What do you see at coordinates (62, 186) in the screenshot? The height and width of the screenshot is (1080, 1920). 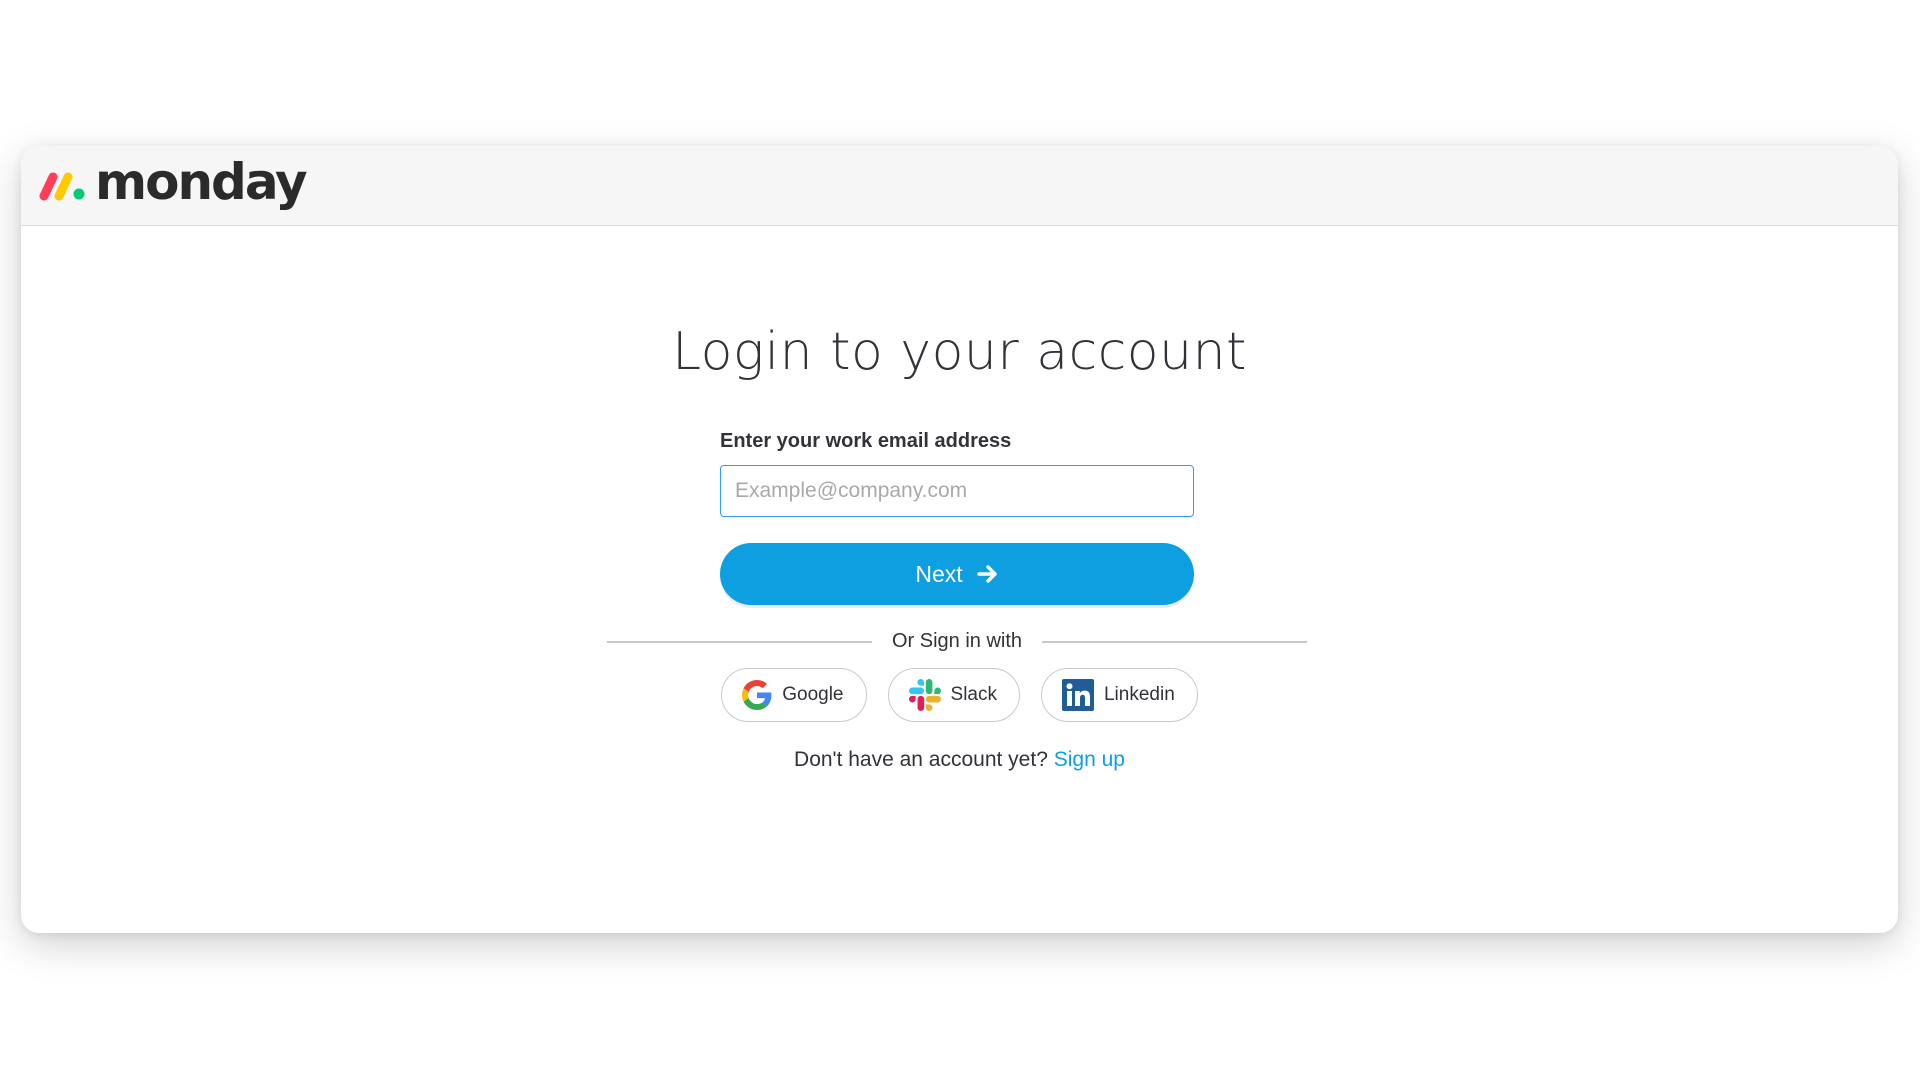 I see `monday-logo-icon` at bounding box center [62, 186].